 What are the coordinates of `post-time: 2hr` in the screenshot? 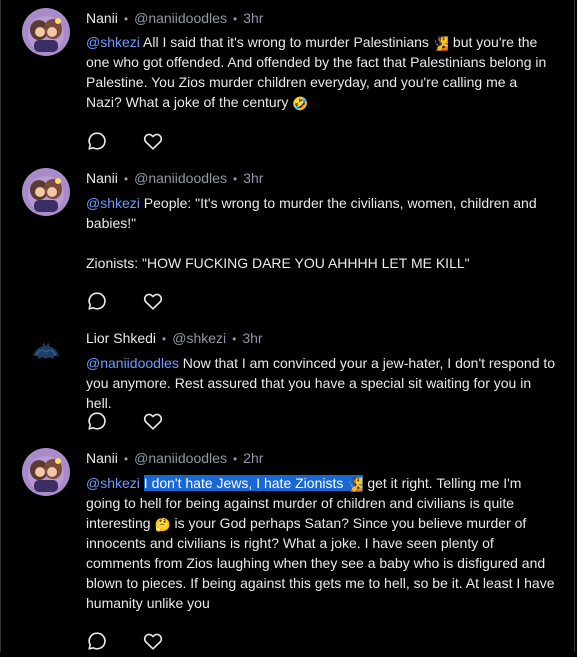 It's located at (253, 458).